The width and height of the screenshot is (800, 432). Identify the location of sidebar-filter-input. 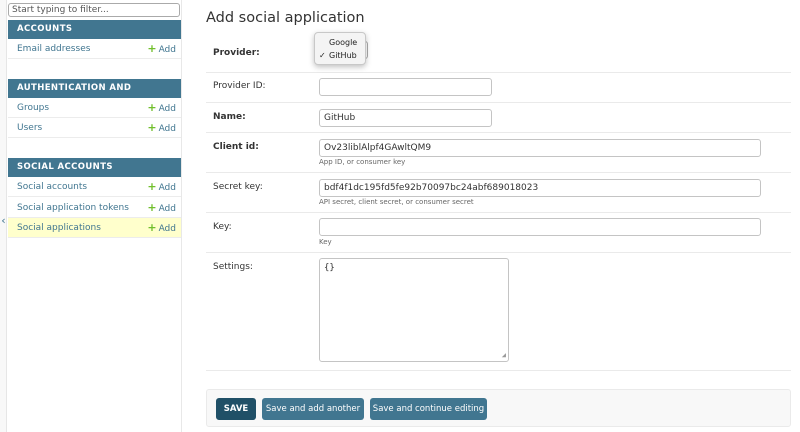
(94, 10).